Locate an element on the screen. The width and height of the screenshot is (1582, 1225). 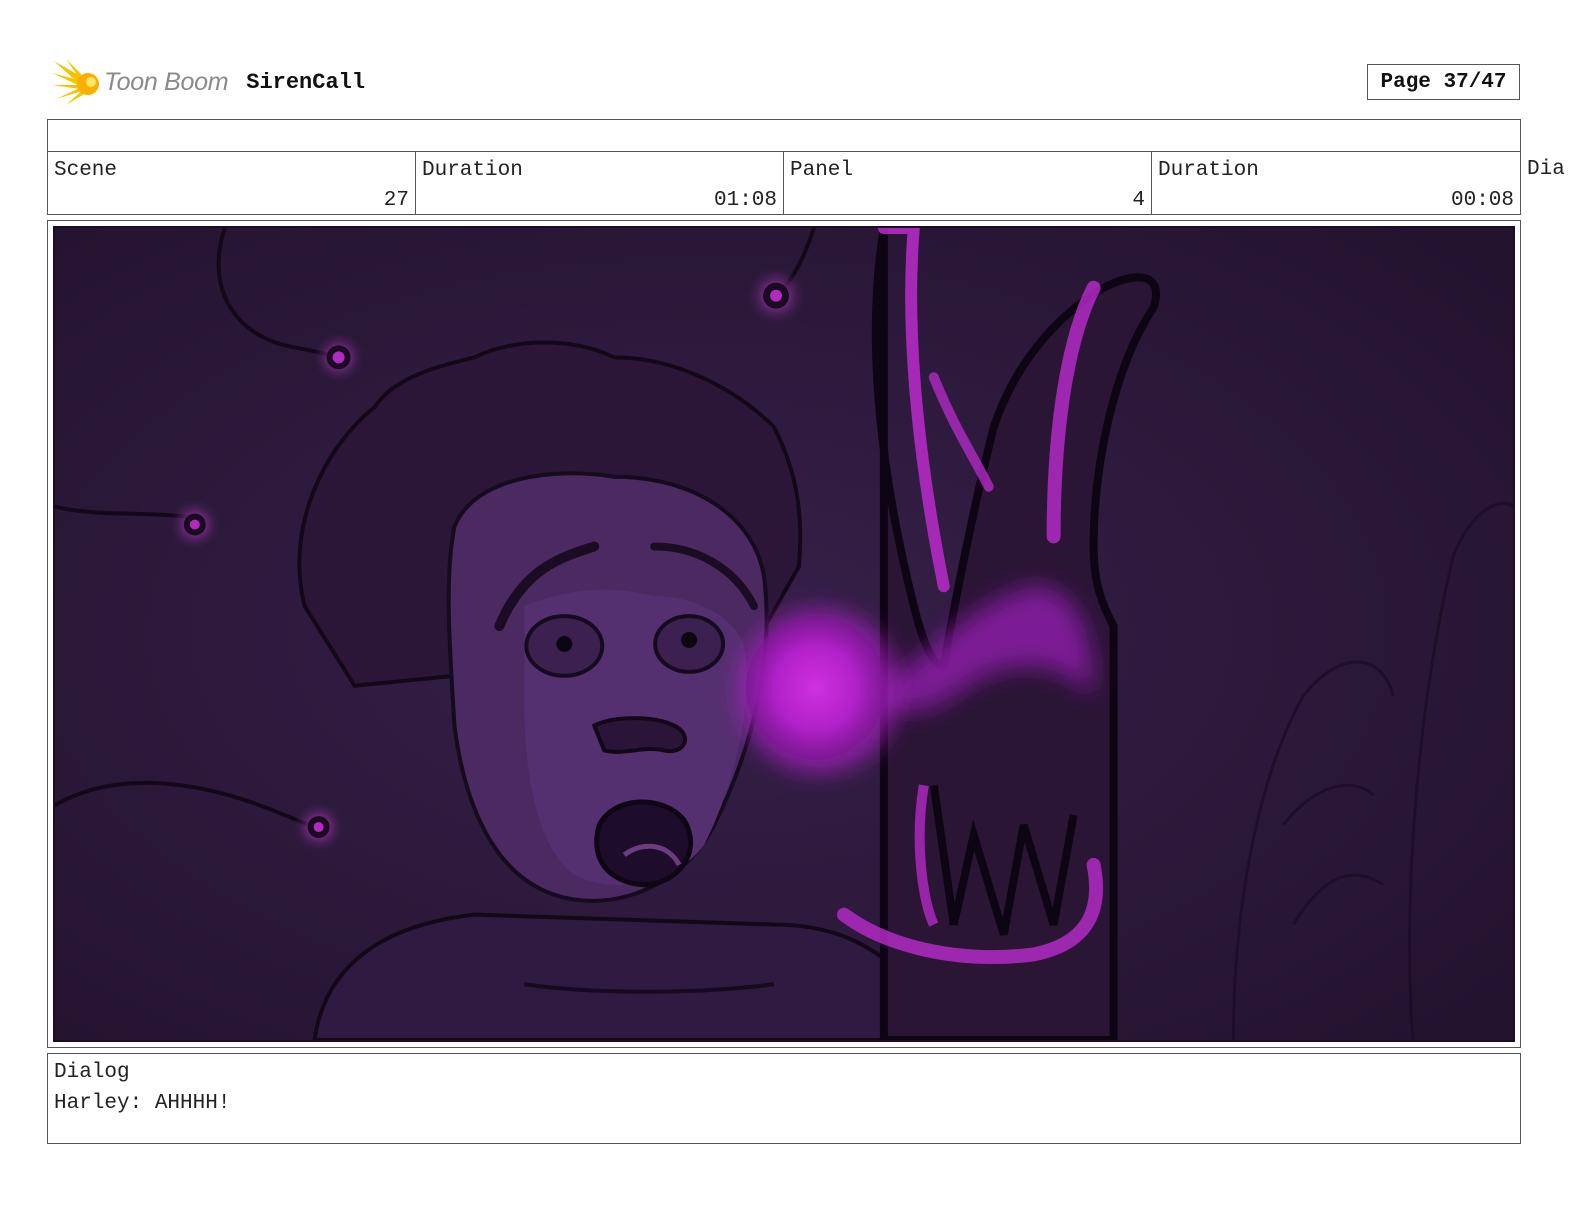
scene-duration-value: 01:08 is located at coordinates (745, 200).